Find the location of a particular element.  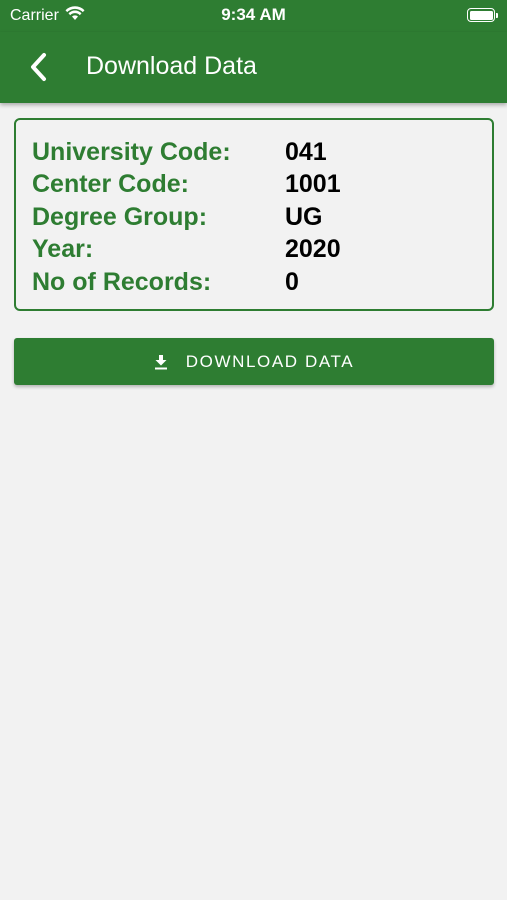

info-value: UG is located at coordinates (304, 216).